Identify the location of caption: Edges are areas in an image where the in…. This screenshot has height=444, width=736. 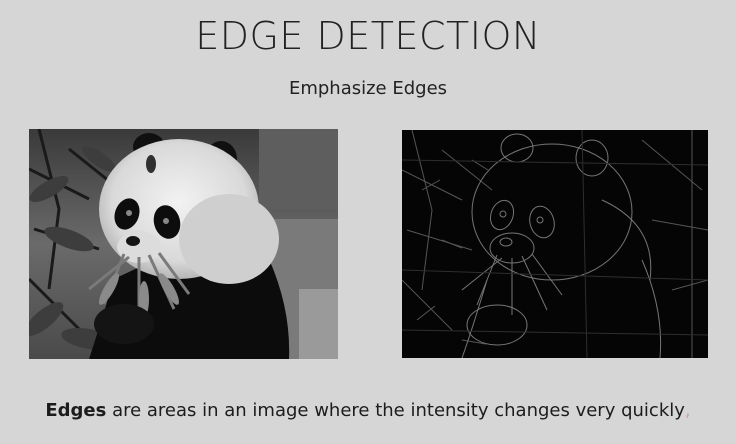
(368, 410).